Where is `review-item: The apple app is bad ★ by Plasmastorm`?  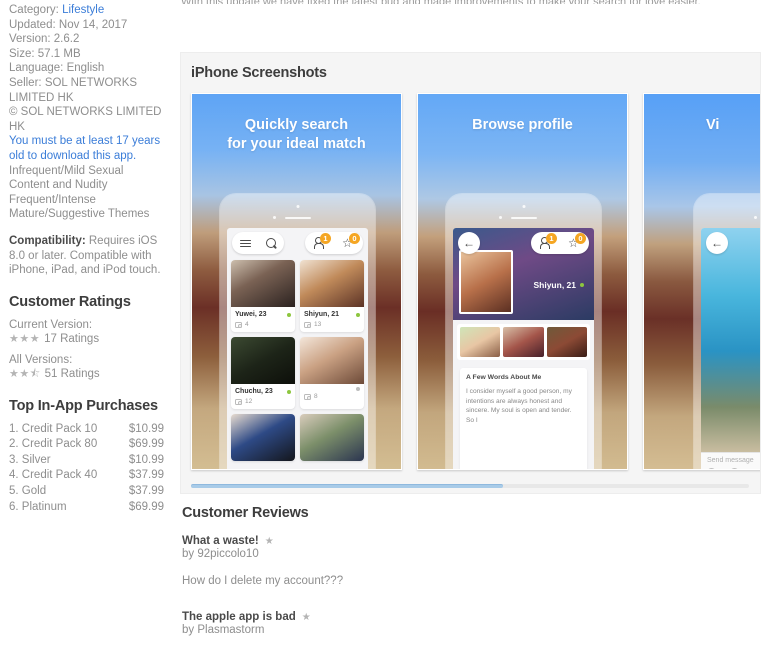 review-item: The apple app is bad ★ by Plasmastorm is located at coordinates (467, 624).